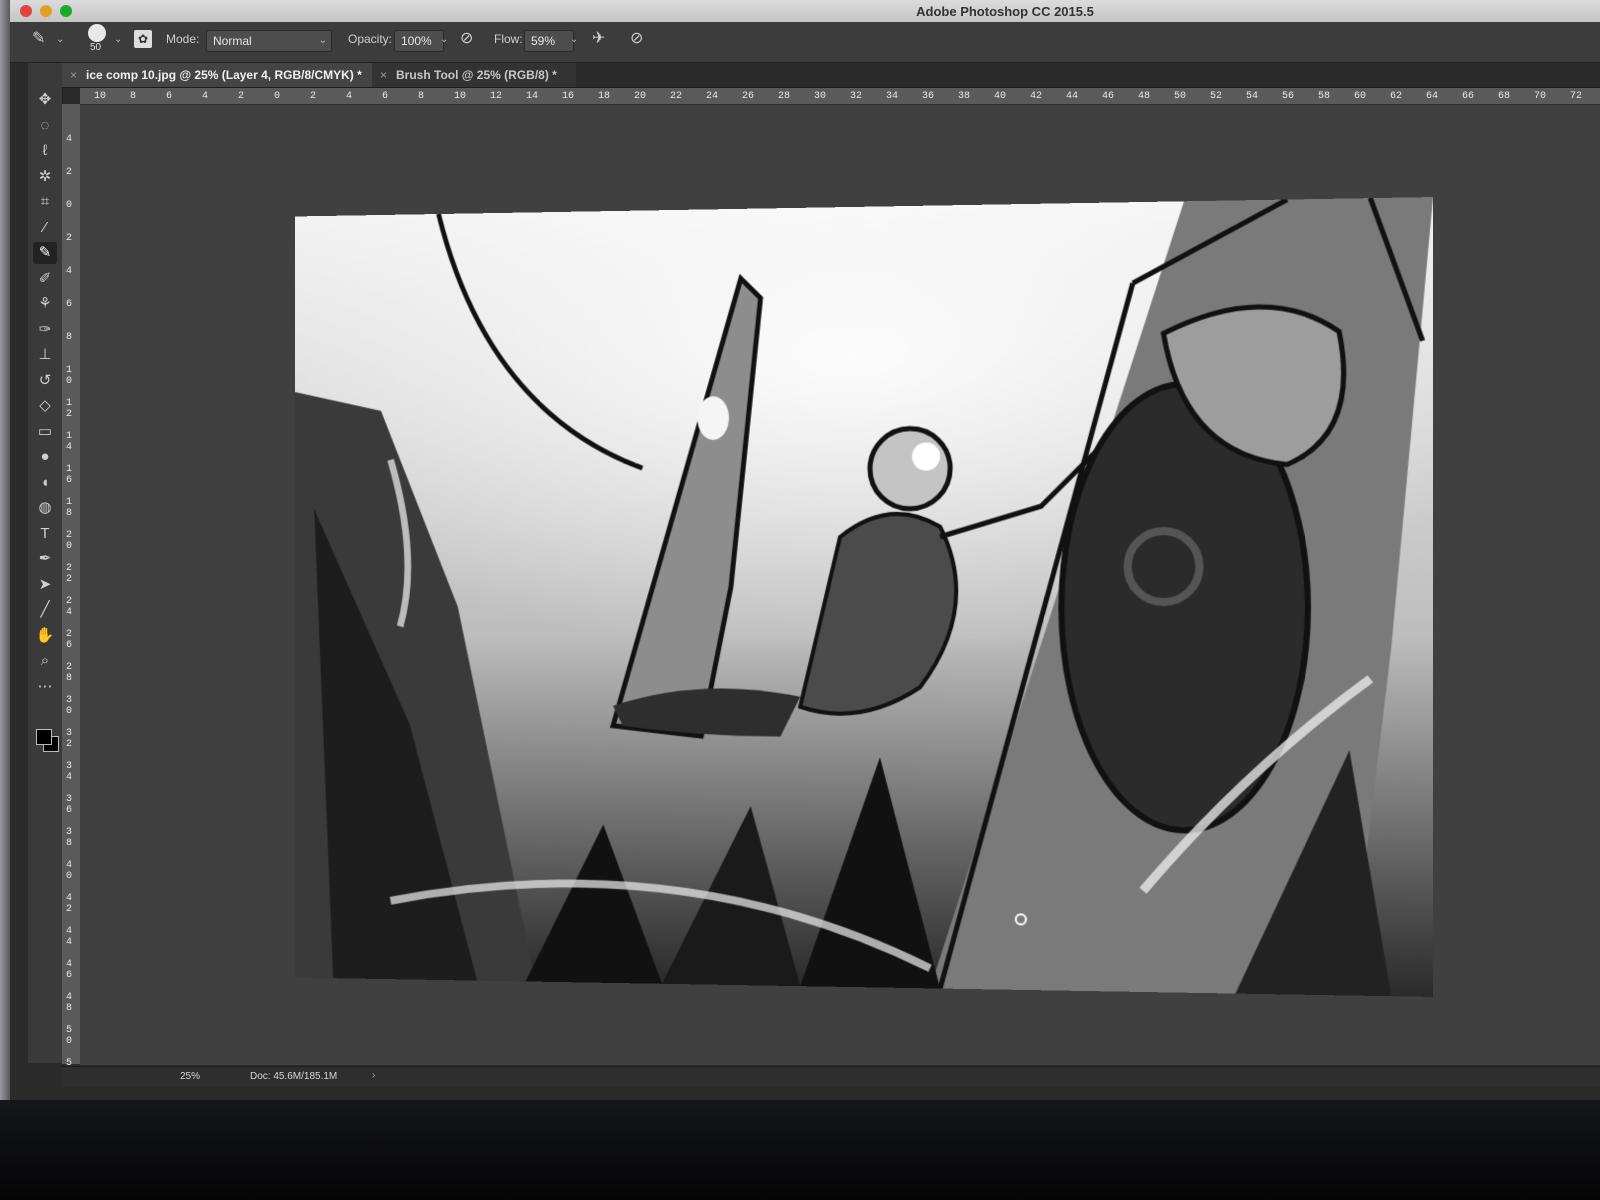 Image resolution: width=1600 pixels, height=1200 pixels. What do you see at coordinates (69, 772) in the screenshot?
I see `ruler-tick-label: 3 4` at bounding box center [69, 772].